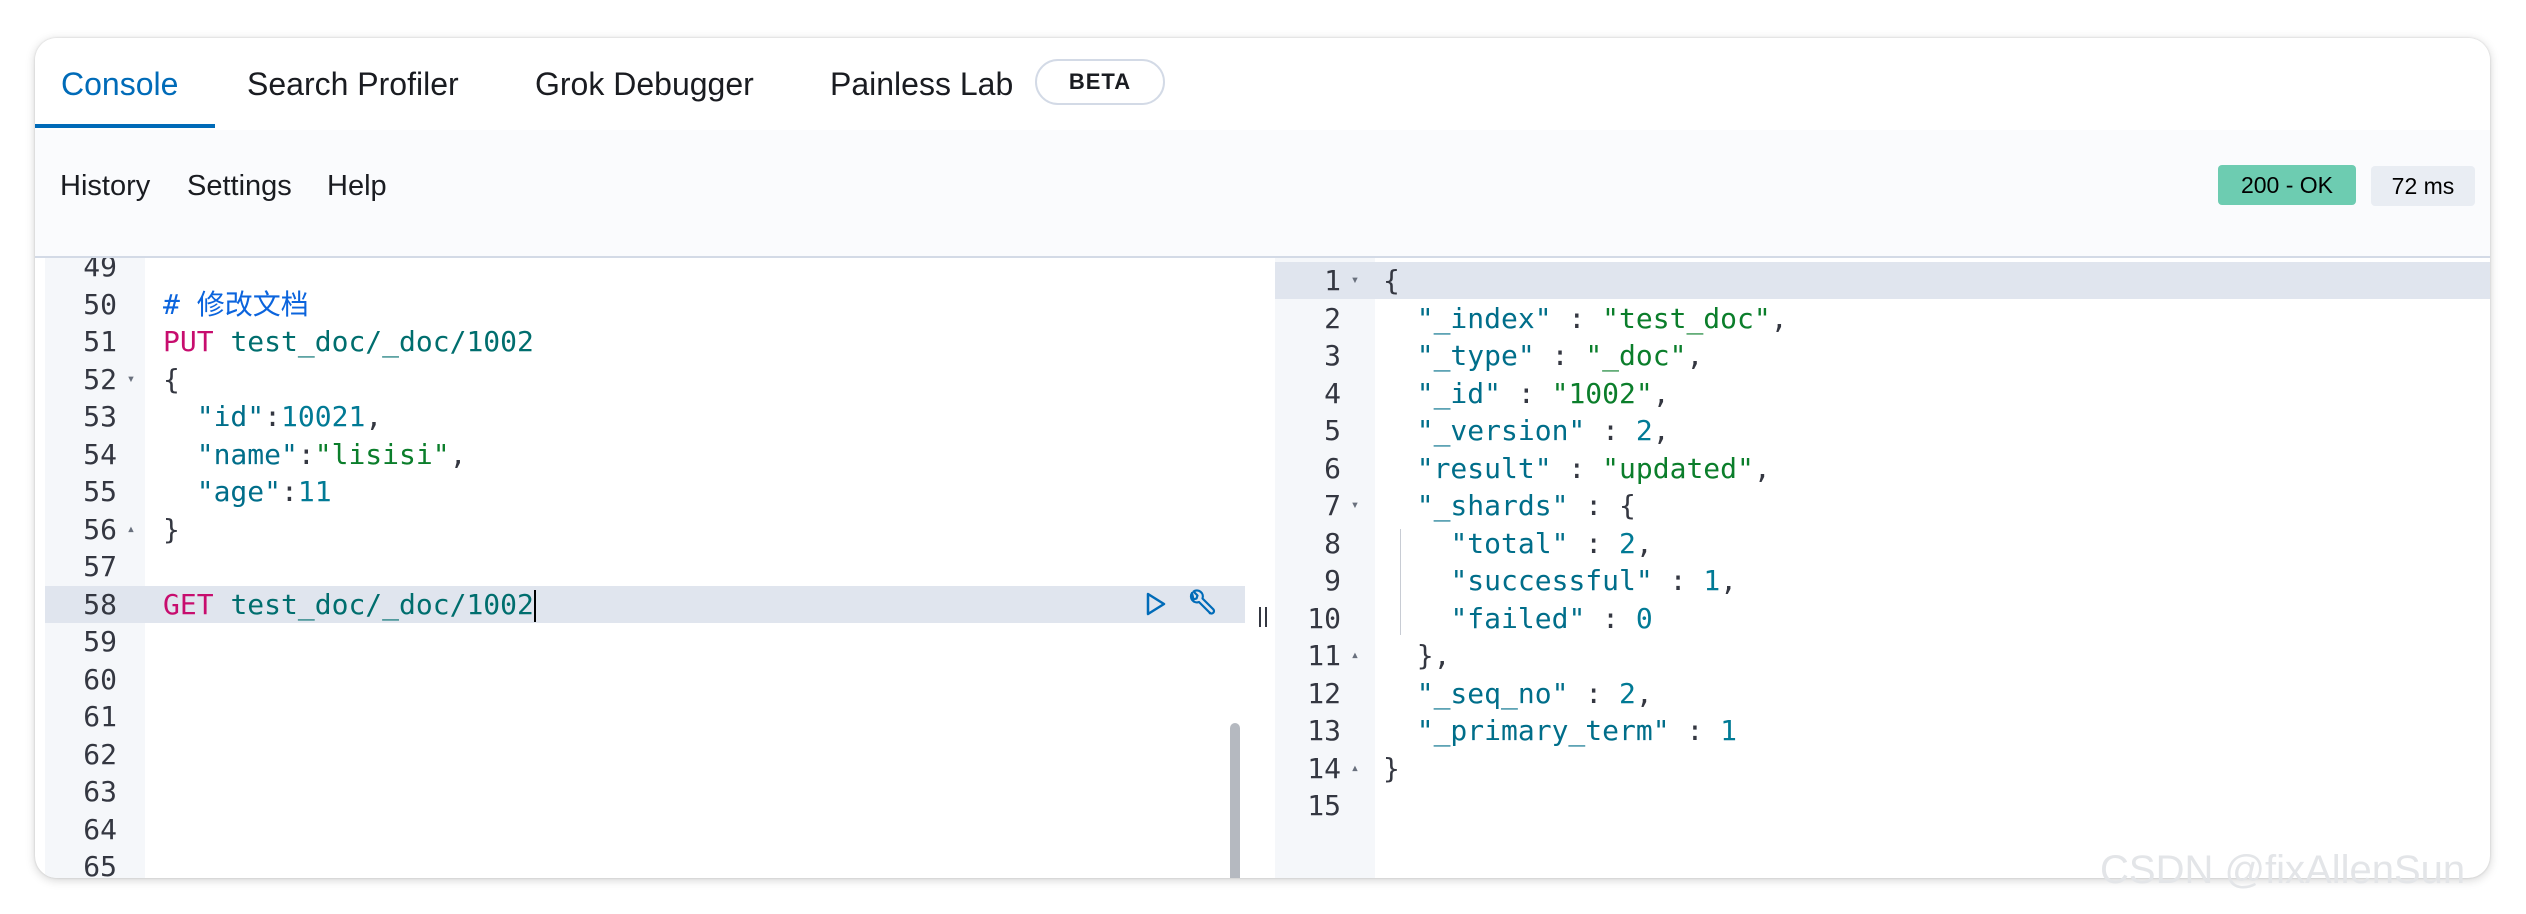  What do you see at coordinates (100, 454) in the screenshot?
I see `line-number: 54` at bounding box center [100, 454].